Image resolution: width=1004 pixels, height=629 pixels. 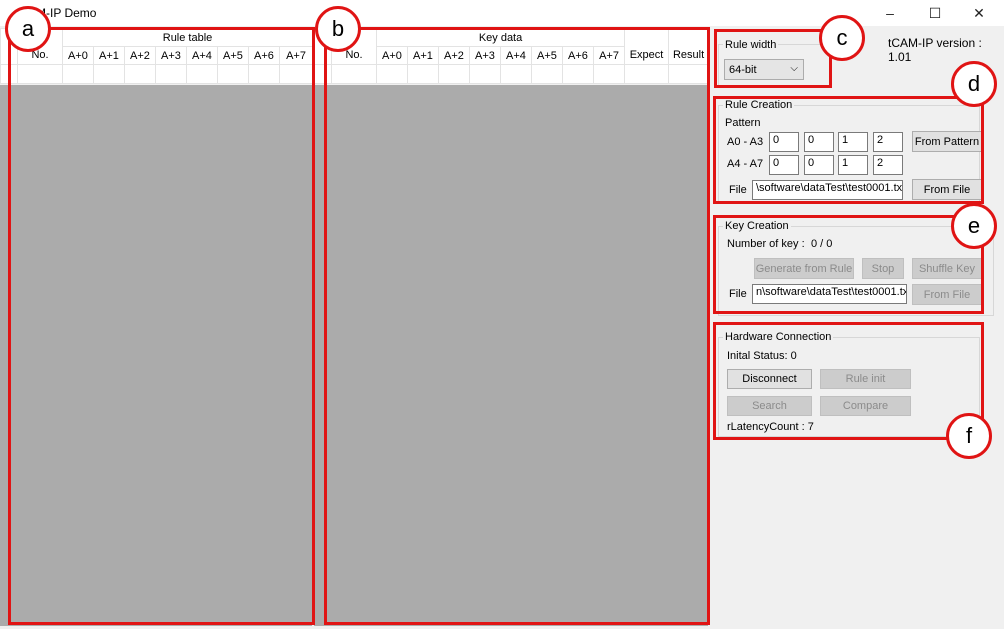 What do you see at coordinates (848, 264) in the screenshot?
I see `annotation-box-e` at bounding box center [848, 264].